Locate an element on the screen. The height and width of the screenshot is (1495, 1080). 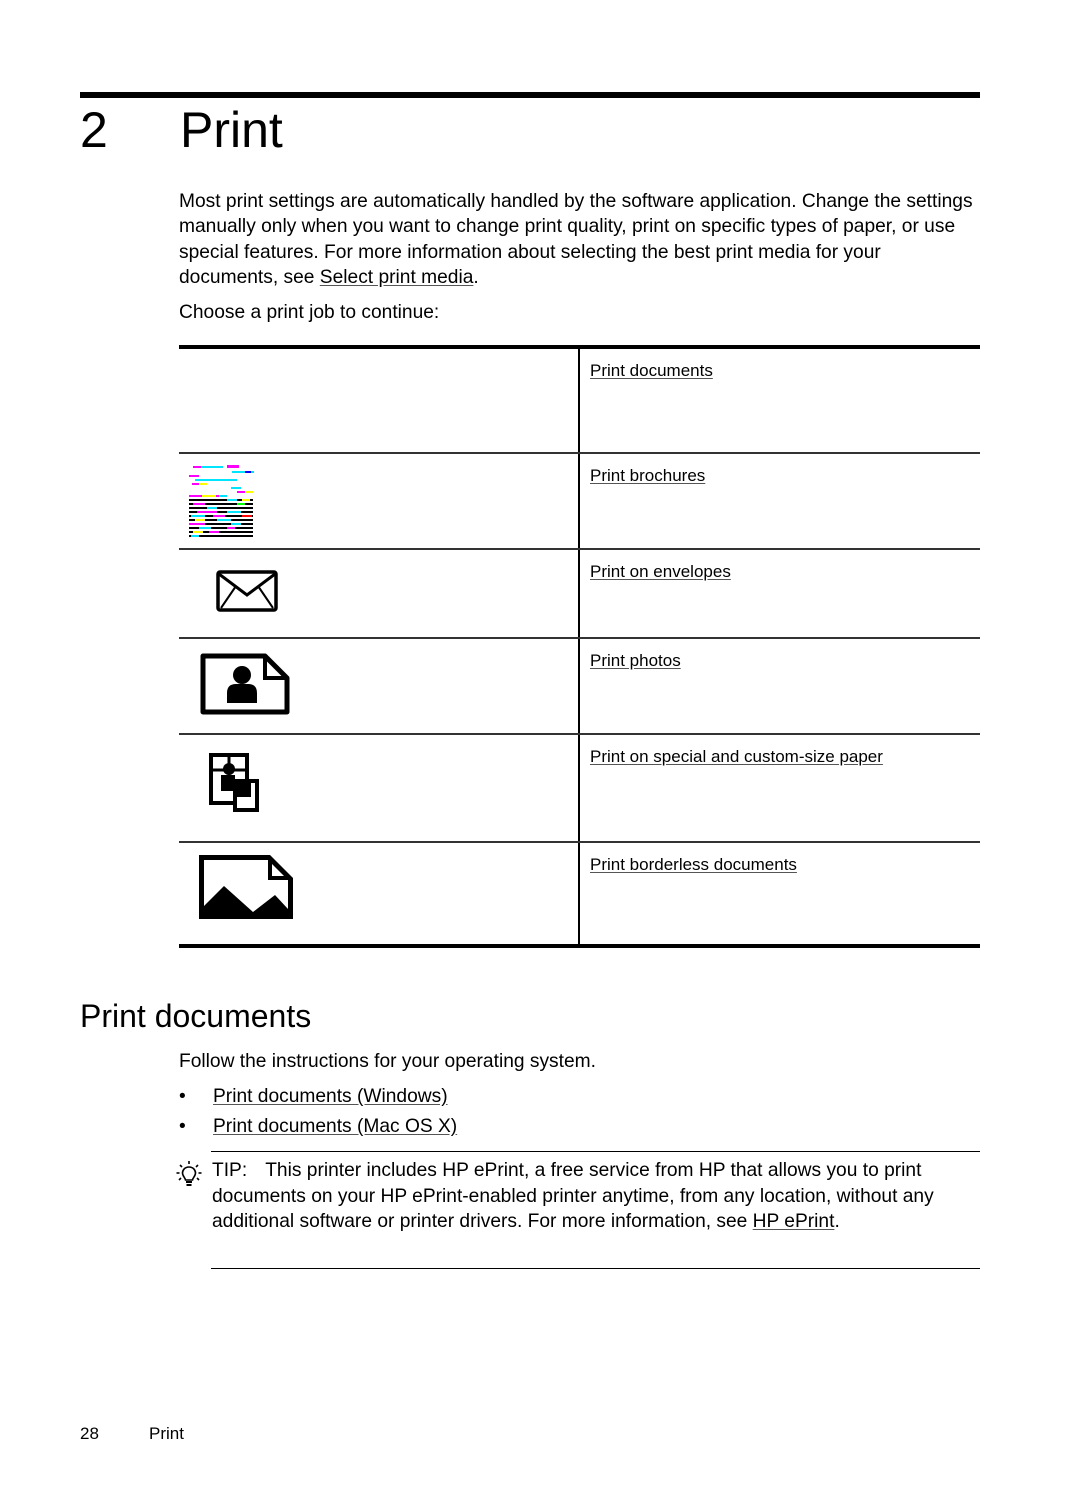
page-number: 28 is located at coordinates (89, 1433).